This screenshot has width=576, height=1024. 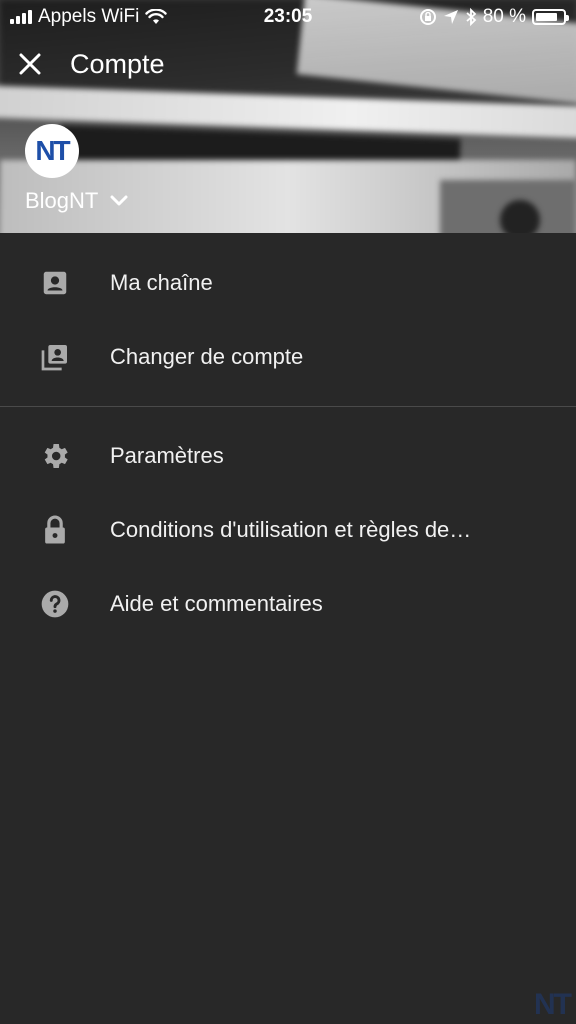 What do you see at coordinates (55, 604) in the screenshot?
I see `help-icon` at bounding box center [55, 604].